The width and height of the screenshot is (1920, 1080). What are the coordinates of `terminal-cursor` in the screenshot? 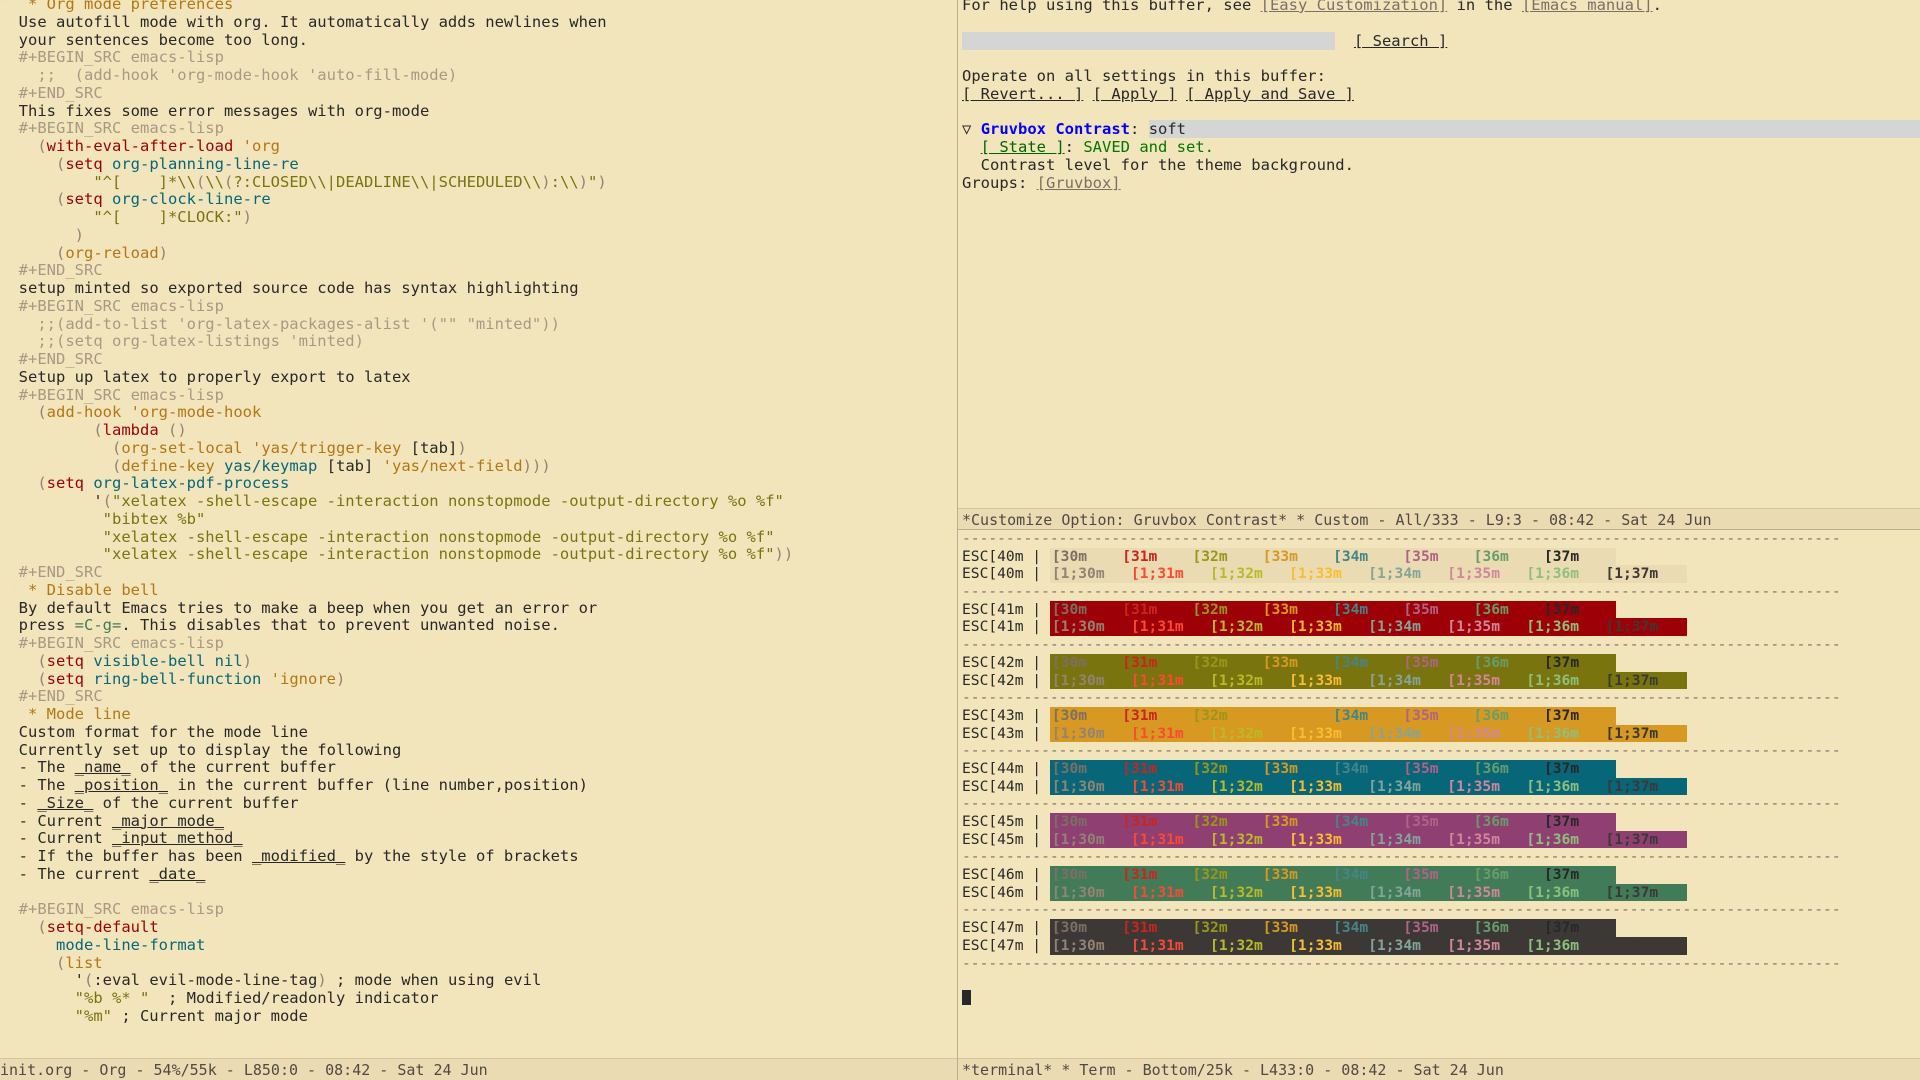 It's located at (966, 997).